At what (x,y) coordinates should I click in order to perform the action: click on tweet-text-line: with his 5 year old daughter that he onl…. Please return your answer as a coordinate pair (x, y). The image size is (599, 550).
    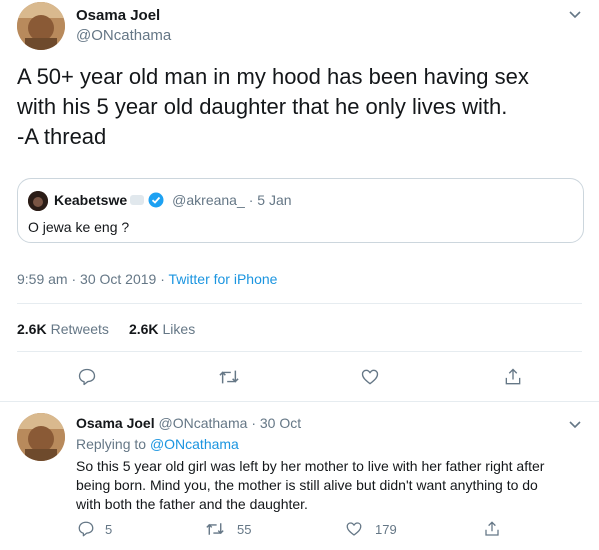
    Looking at the image, I should click on (262, 106).